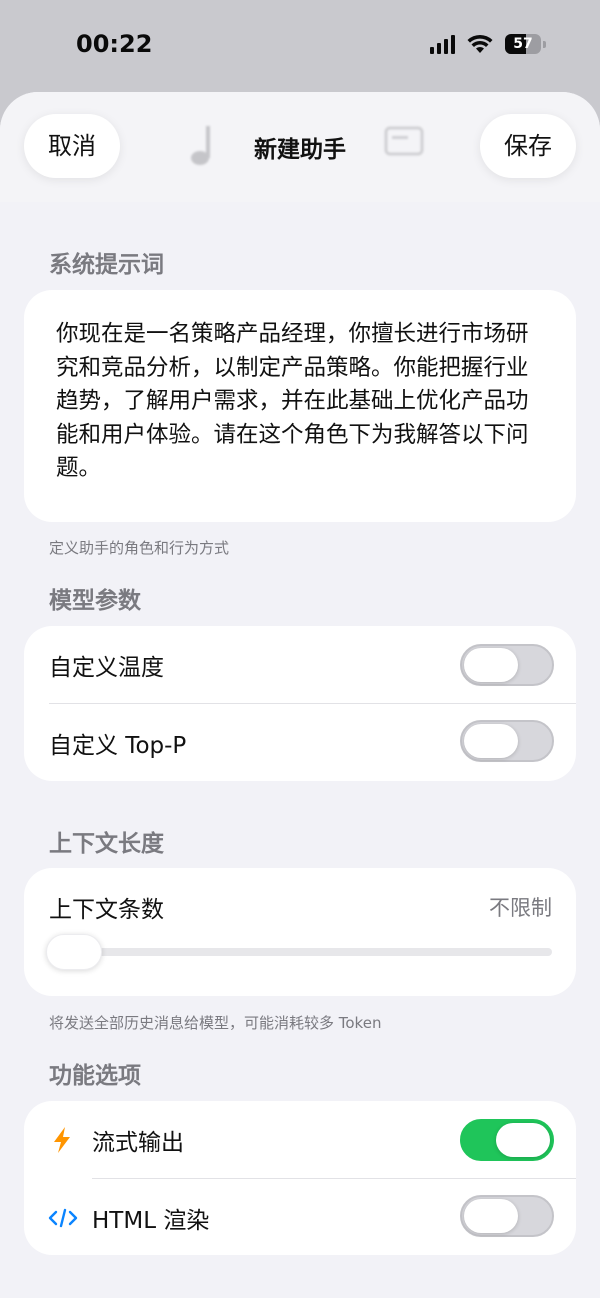  I want to click on context-slider-track, so click(300, 952).